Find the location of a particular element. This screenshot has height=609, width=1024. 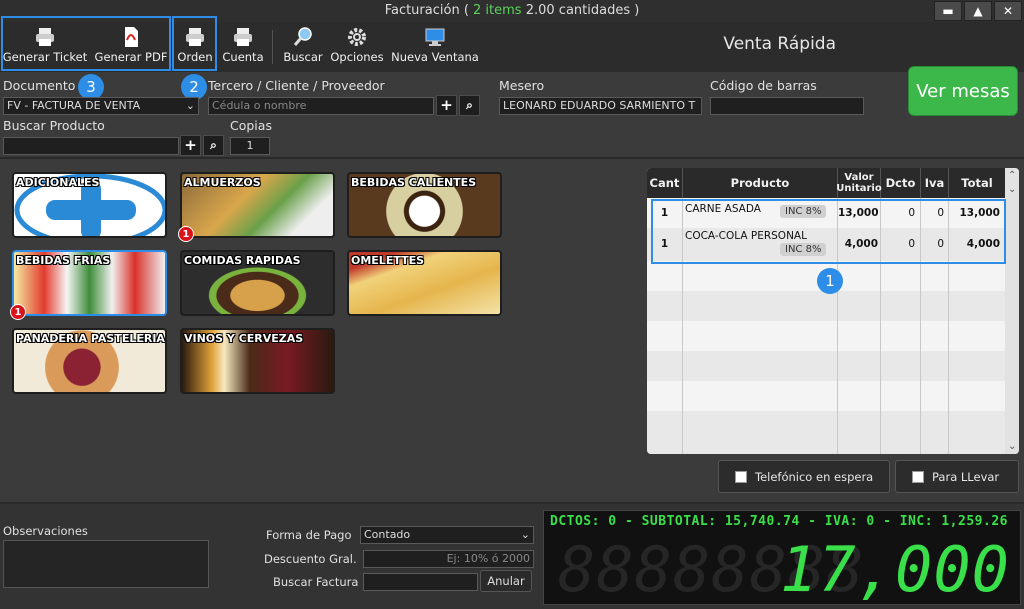

col-dcto: Dcto is located at coordinates (901, 183).